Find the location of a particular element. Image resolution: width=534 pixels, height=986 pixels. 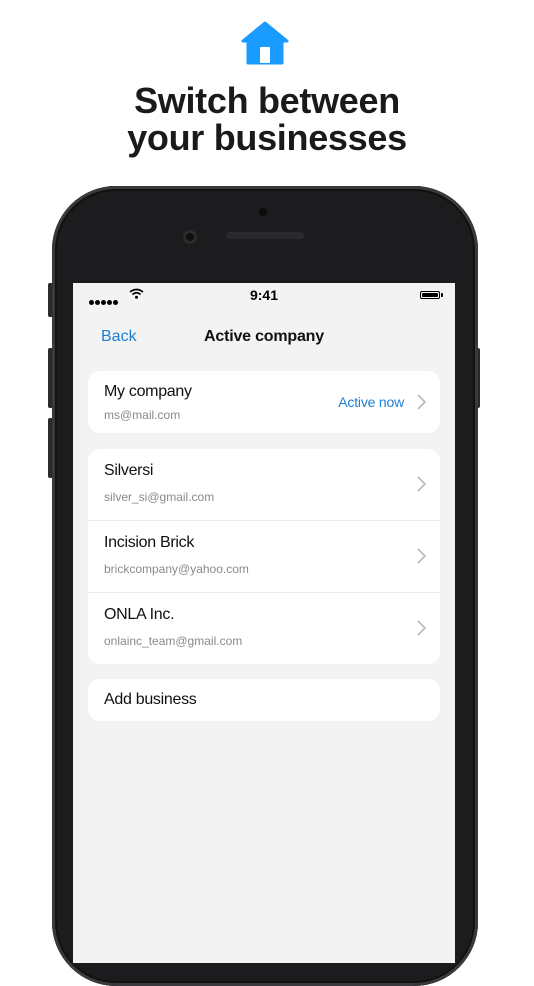

company-email: brickcompany@yahoo.com is located at coordinates (176, 569).